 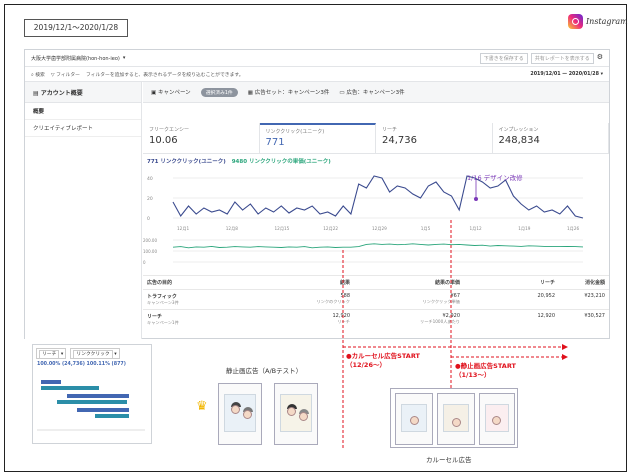 What do you see at coordinates (219, 92) in the screenshot?
I see `selected-pill: 選択済み1件` at bounding box center [219, 92].